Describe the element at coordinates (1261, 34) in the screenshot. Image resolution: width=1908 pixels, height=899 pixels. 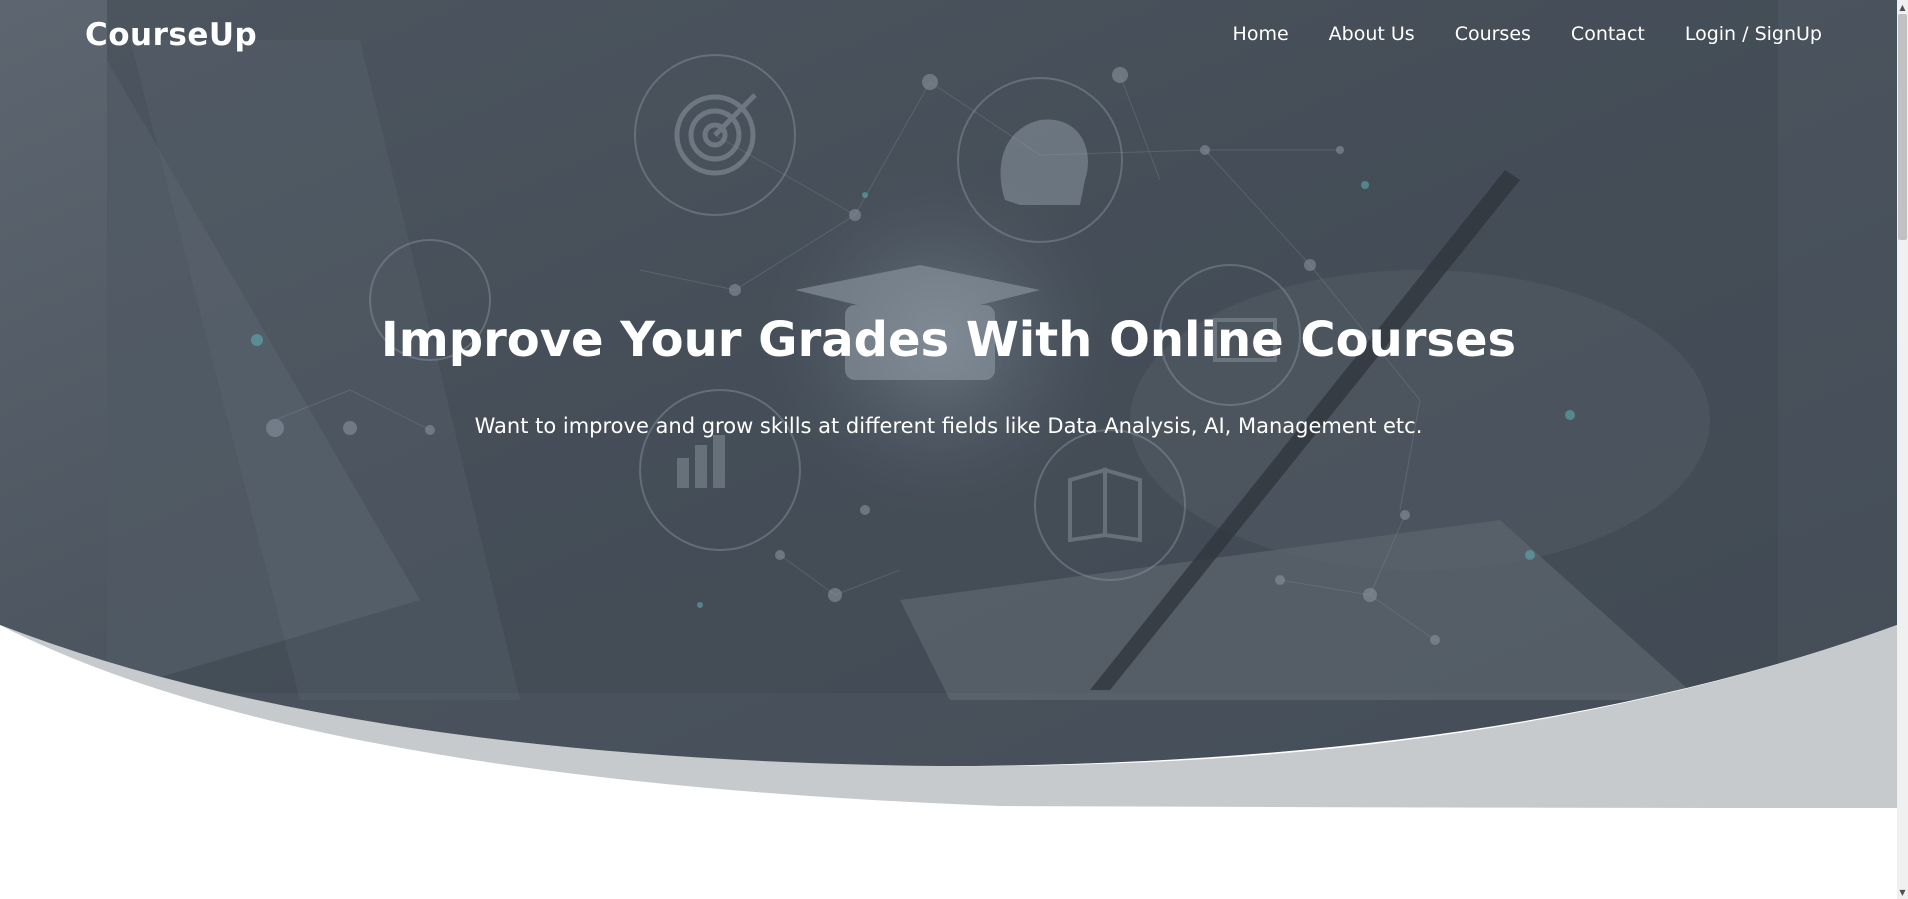
I see `nav-item-home: Home` at that location.